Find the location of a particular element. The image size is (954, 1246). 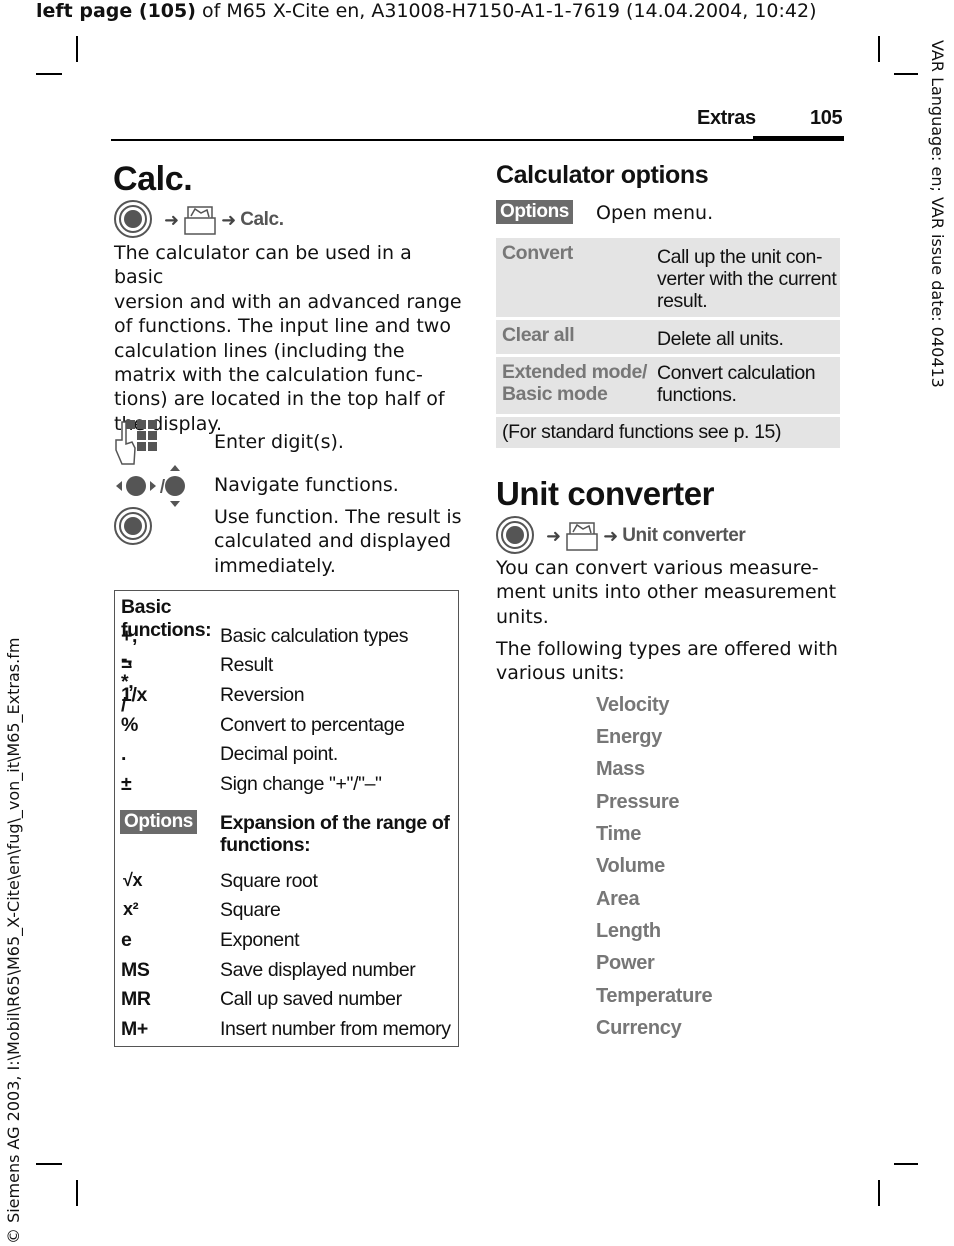

option-name: Extended mode/ is located at coordinates (575, 372).